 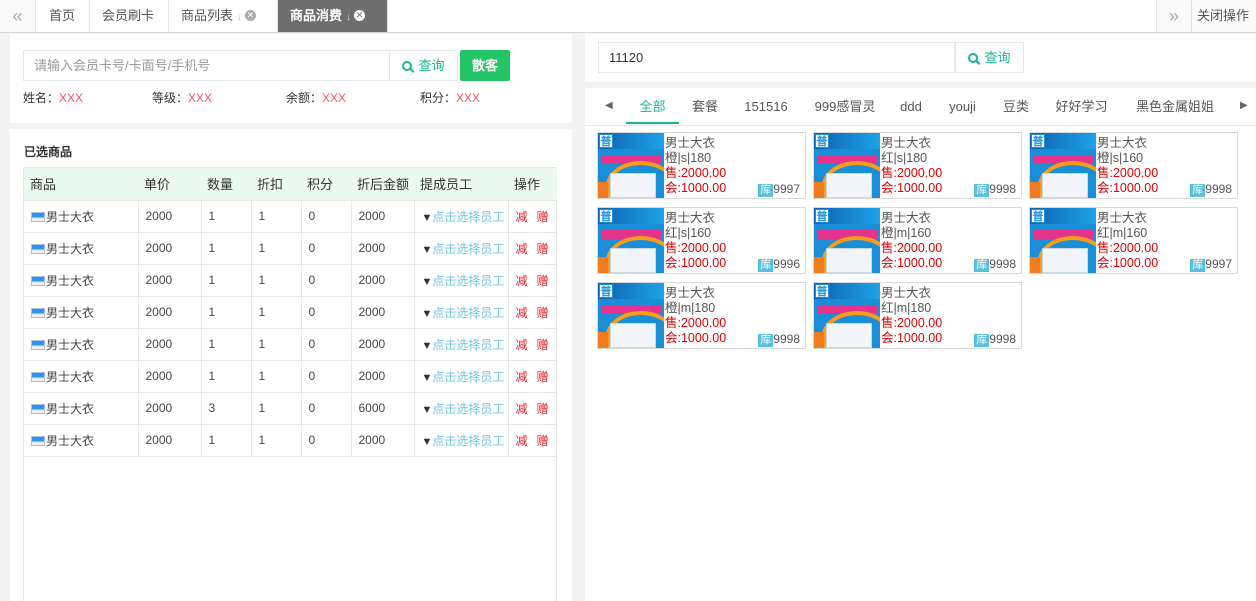 I want to click on product-card: 普 男士大衣 红|m|180 售:2000.00 会:1000.00 库 9998, so click(x=917, y=315).